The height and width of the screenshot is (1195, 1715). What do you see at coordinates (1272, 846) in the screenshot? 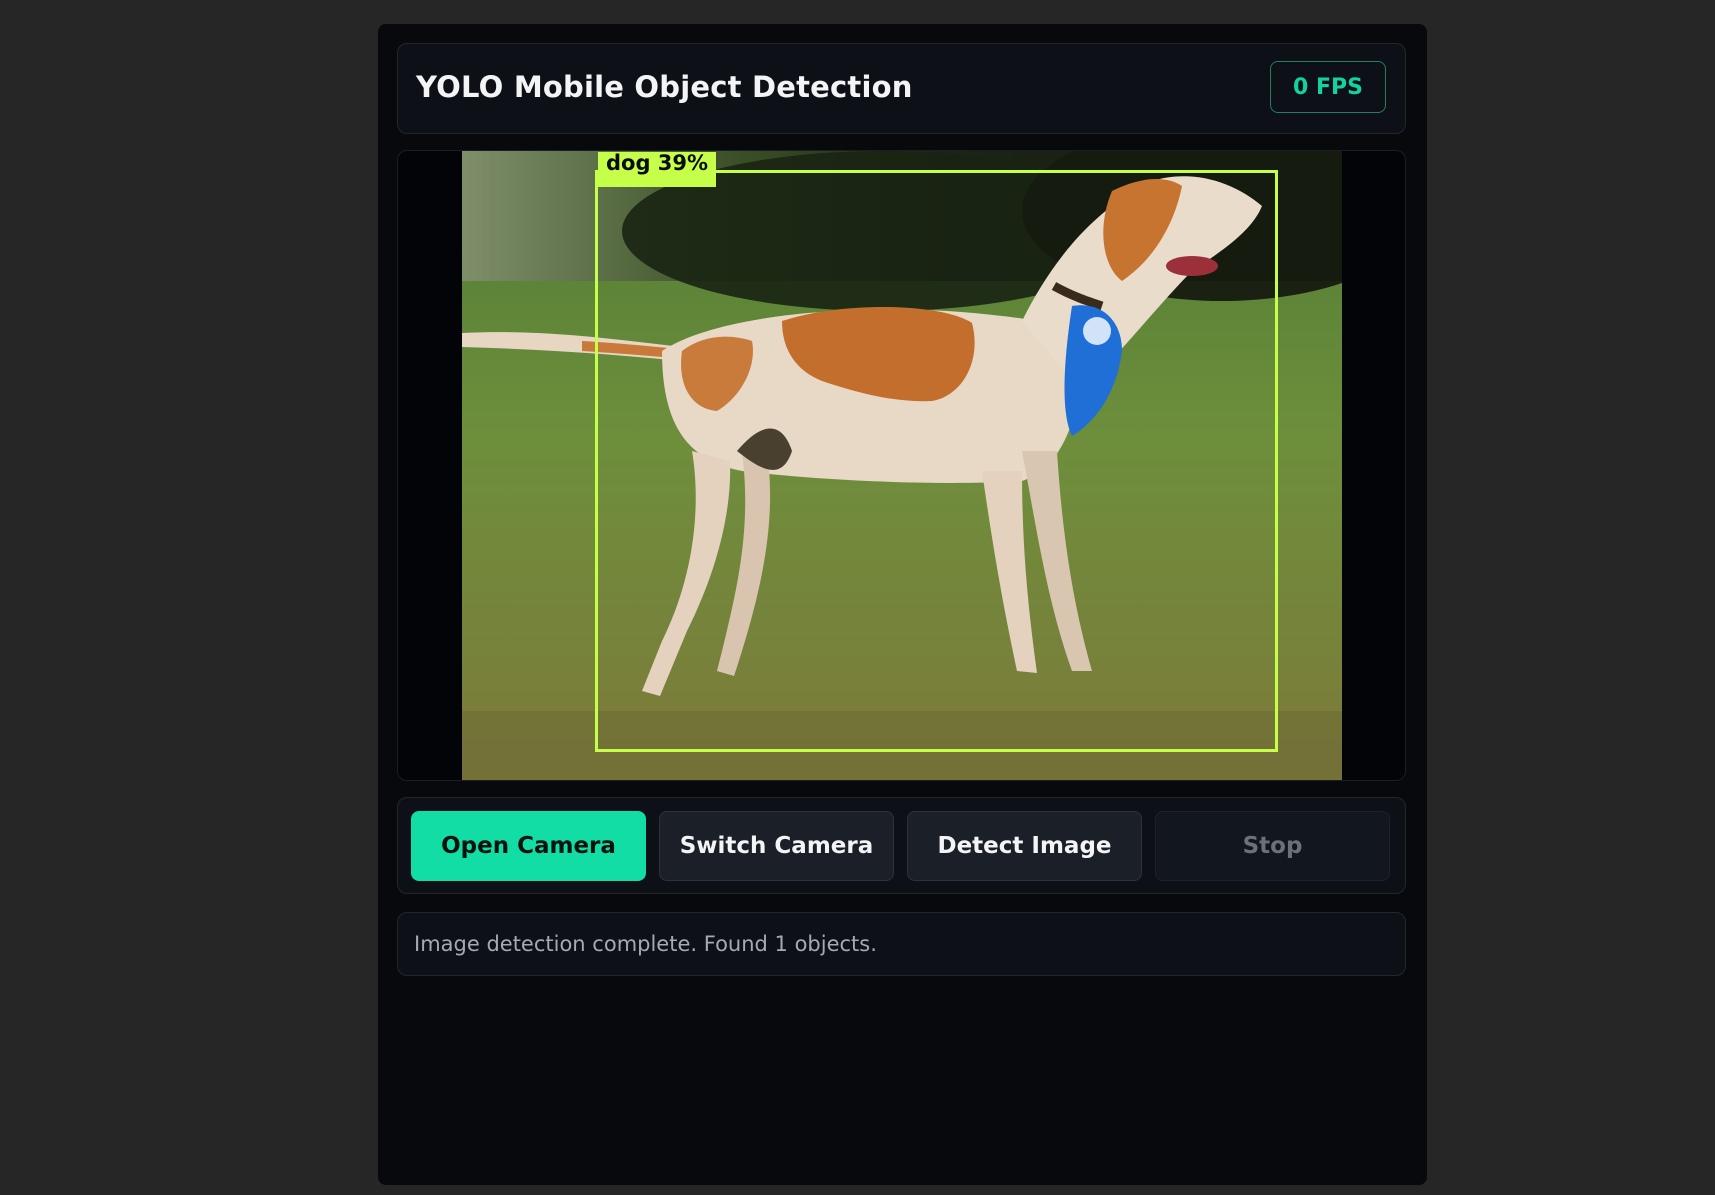
I see `stop-button: Stop` at bounding box center [1272, 846].